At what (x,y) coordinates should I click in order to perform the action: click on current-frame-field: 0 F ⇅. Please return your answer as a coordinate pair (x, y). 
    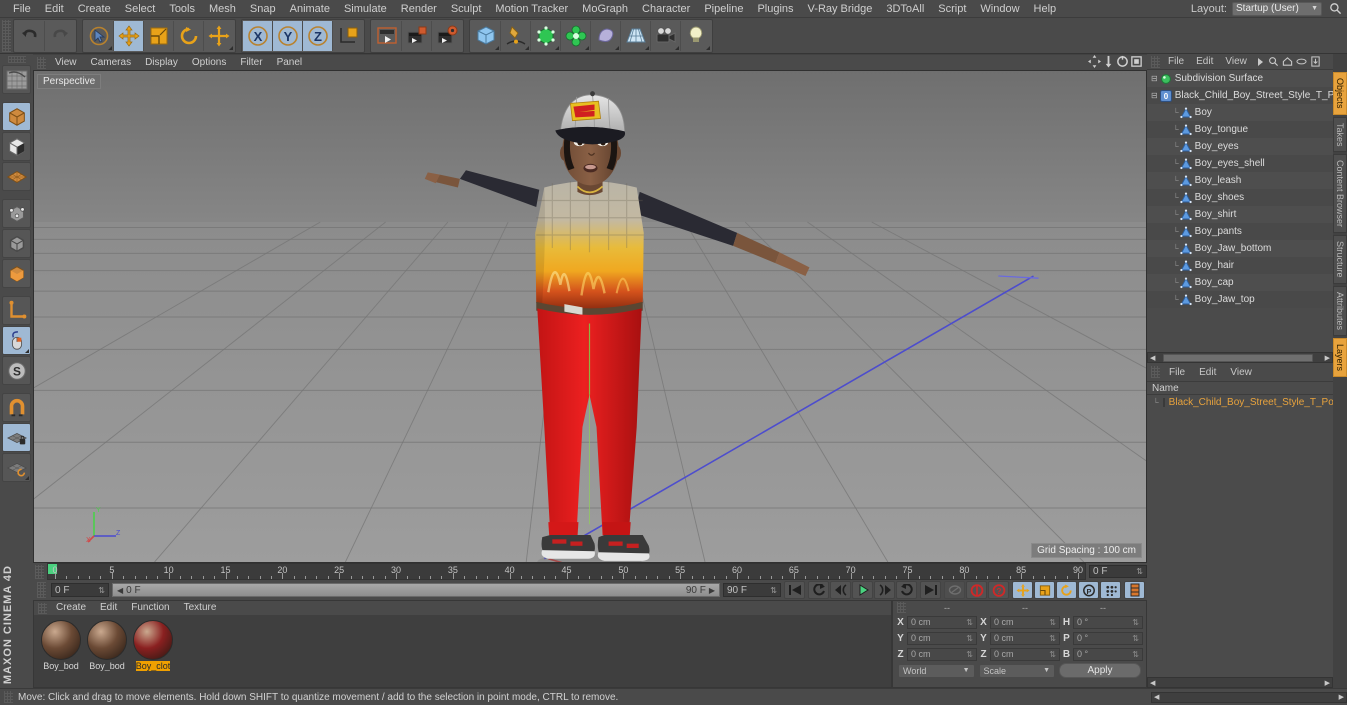
    Looking at the image, I should click on (80, 590).